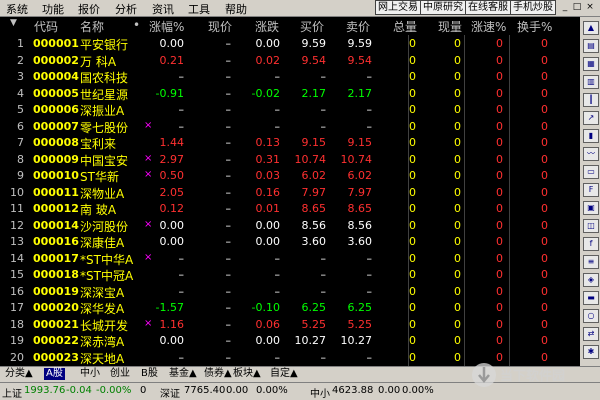 The image size is (600, 400). What do you see at coordinates (565, 7) in the screenshot?
I see `minimize-button: _` at bounding box center [565, 7].